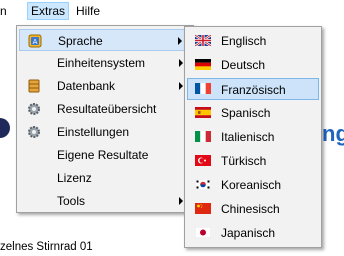  I want to click on language-label: Französisch, so click(253, 90).